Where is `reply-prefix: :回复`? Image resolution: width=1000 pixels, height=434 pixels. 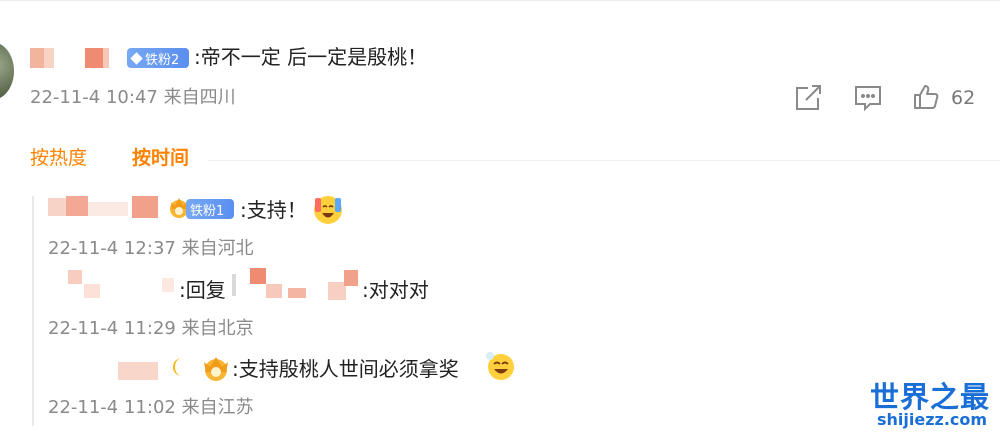 reply-prefix: :回复 is located at coordinates (202, 290).